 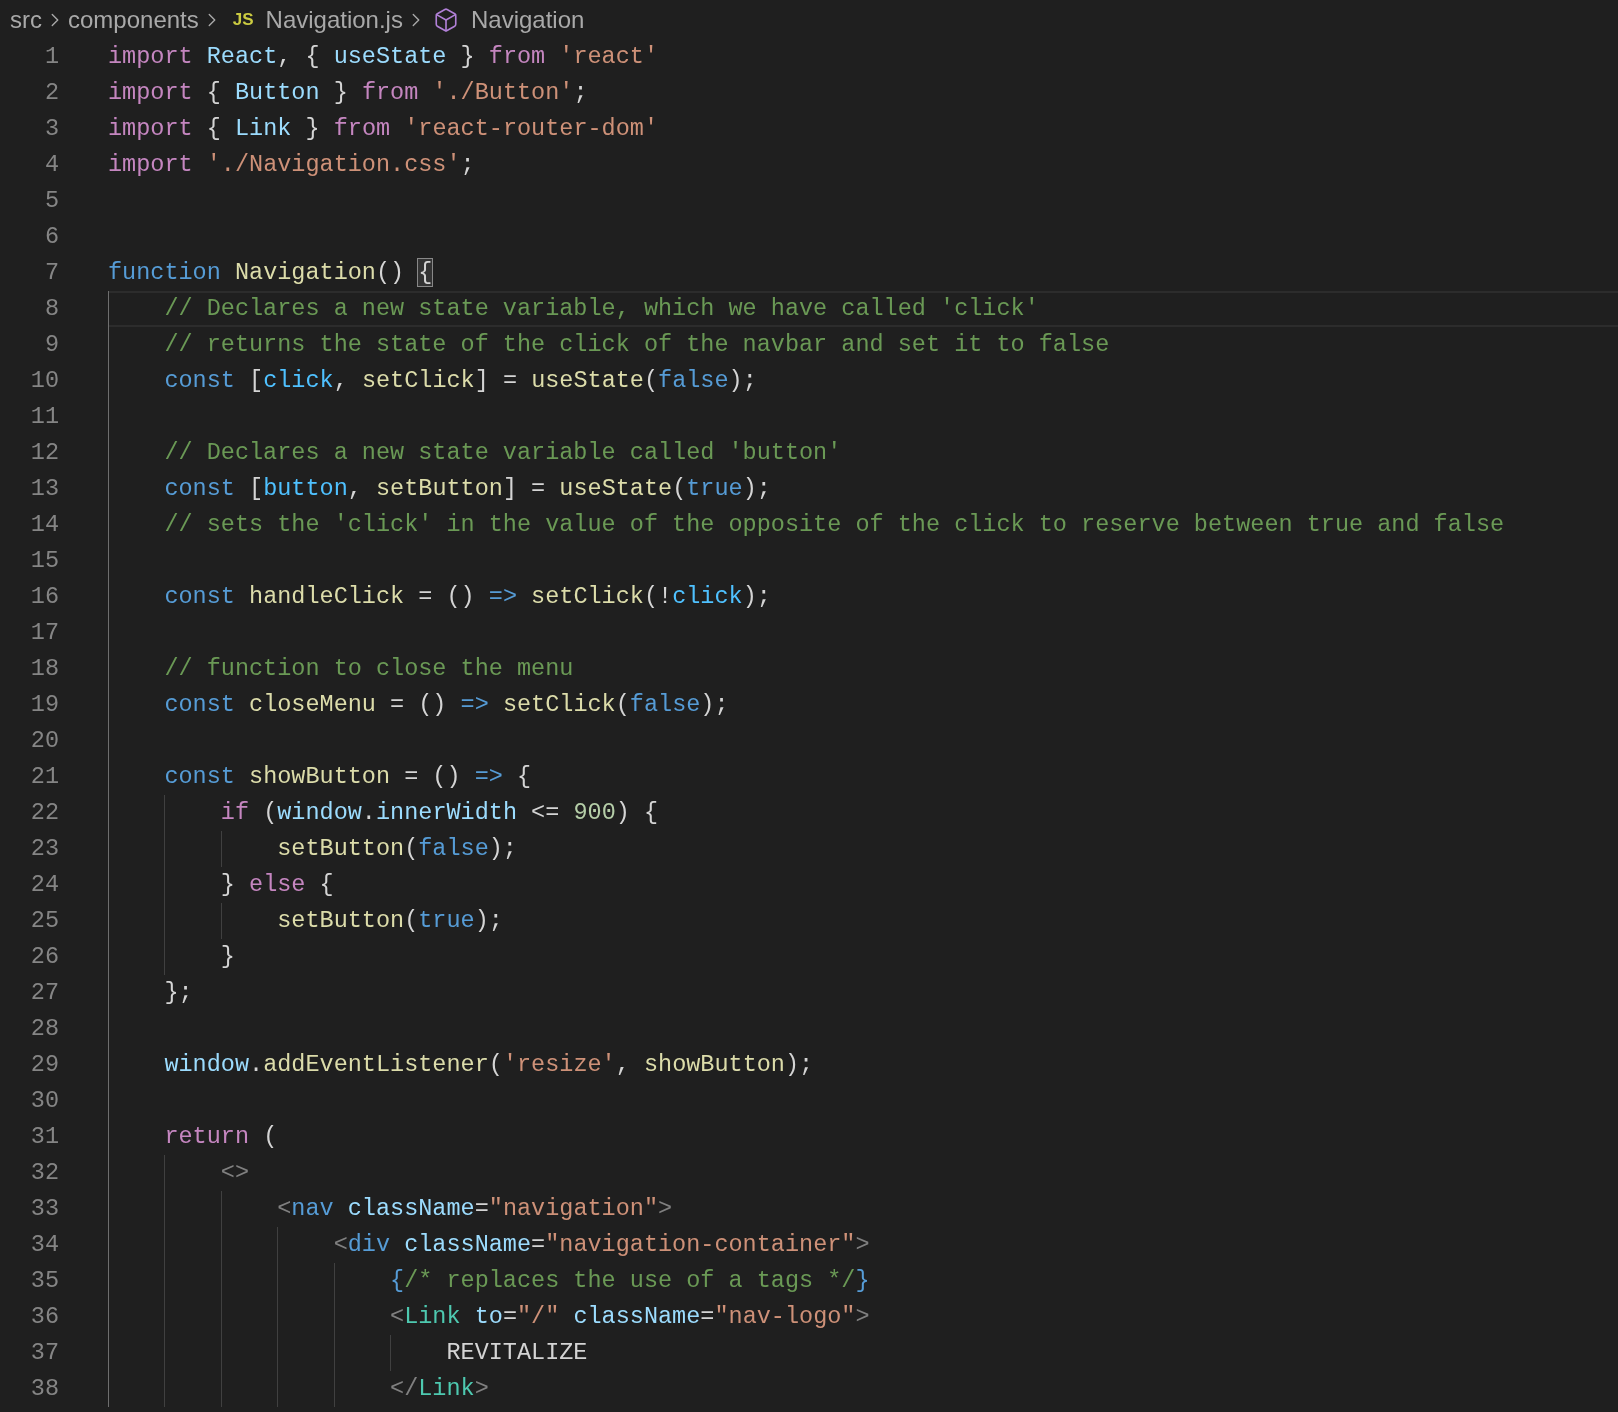 I want to click on code-line: const [button, setButton] = useState(true);, so click(x=467, y=489).